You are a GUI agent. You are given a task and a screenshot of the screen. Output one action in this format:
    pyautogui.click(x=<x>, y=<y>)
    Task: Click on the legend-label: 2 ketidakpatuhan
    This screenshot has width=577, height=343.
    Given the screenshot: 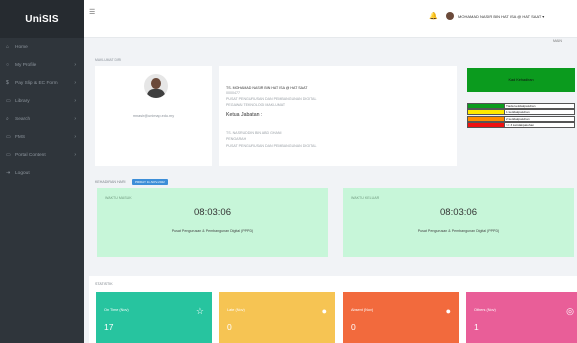 What is the action you would take?
    pyautogui.click(x=539, y=119)
    